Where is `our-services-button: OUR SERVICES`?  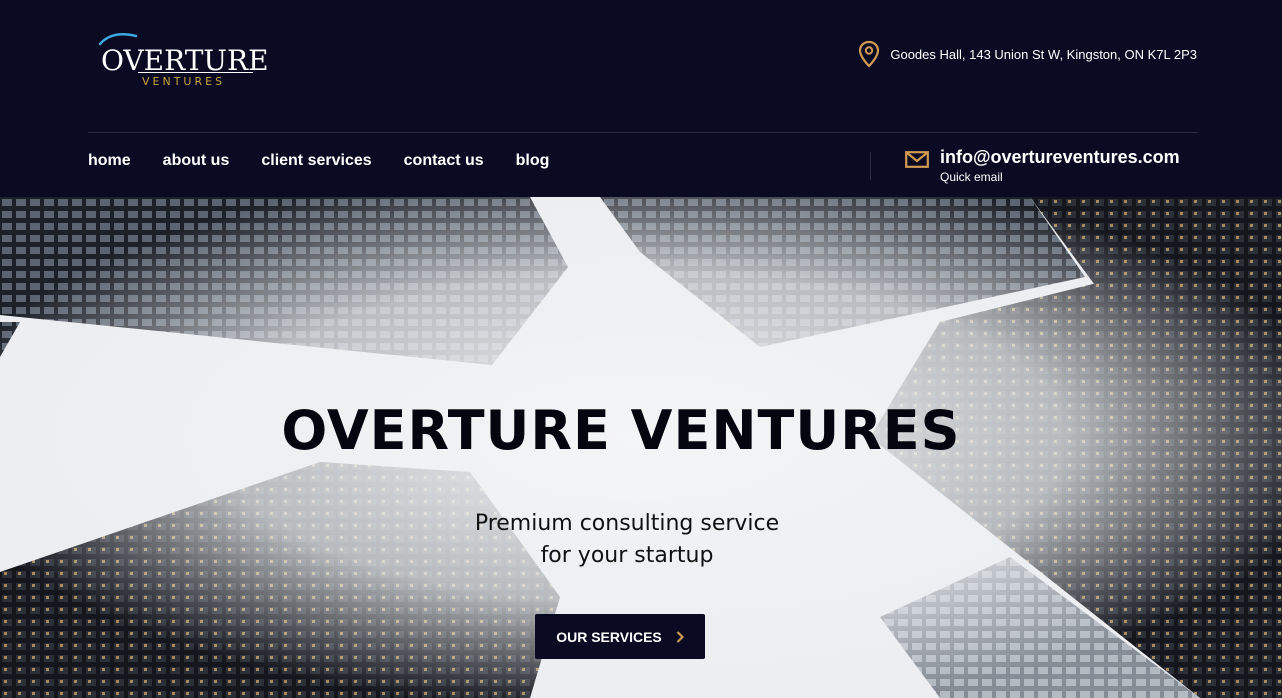 our-services-button: OUR SERVICES is located at coordinates (620, 636).